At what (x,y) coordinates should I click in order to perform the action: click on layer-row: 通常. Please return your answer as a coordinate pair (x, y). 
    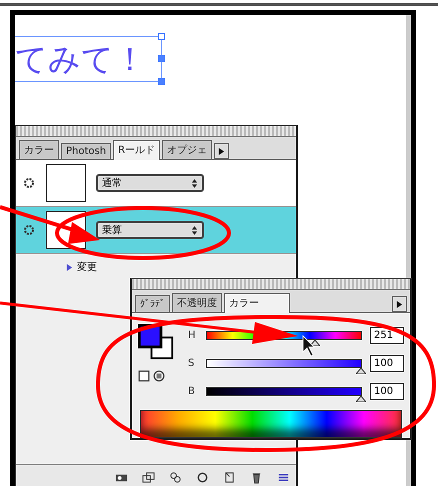
    Looking at the image, I should click on (156, 183).